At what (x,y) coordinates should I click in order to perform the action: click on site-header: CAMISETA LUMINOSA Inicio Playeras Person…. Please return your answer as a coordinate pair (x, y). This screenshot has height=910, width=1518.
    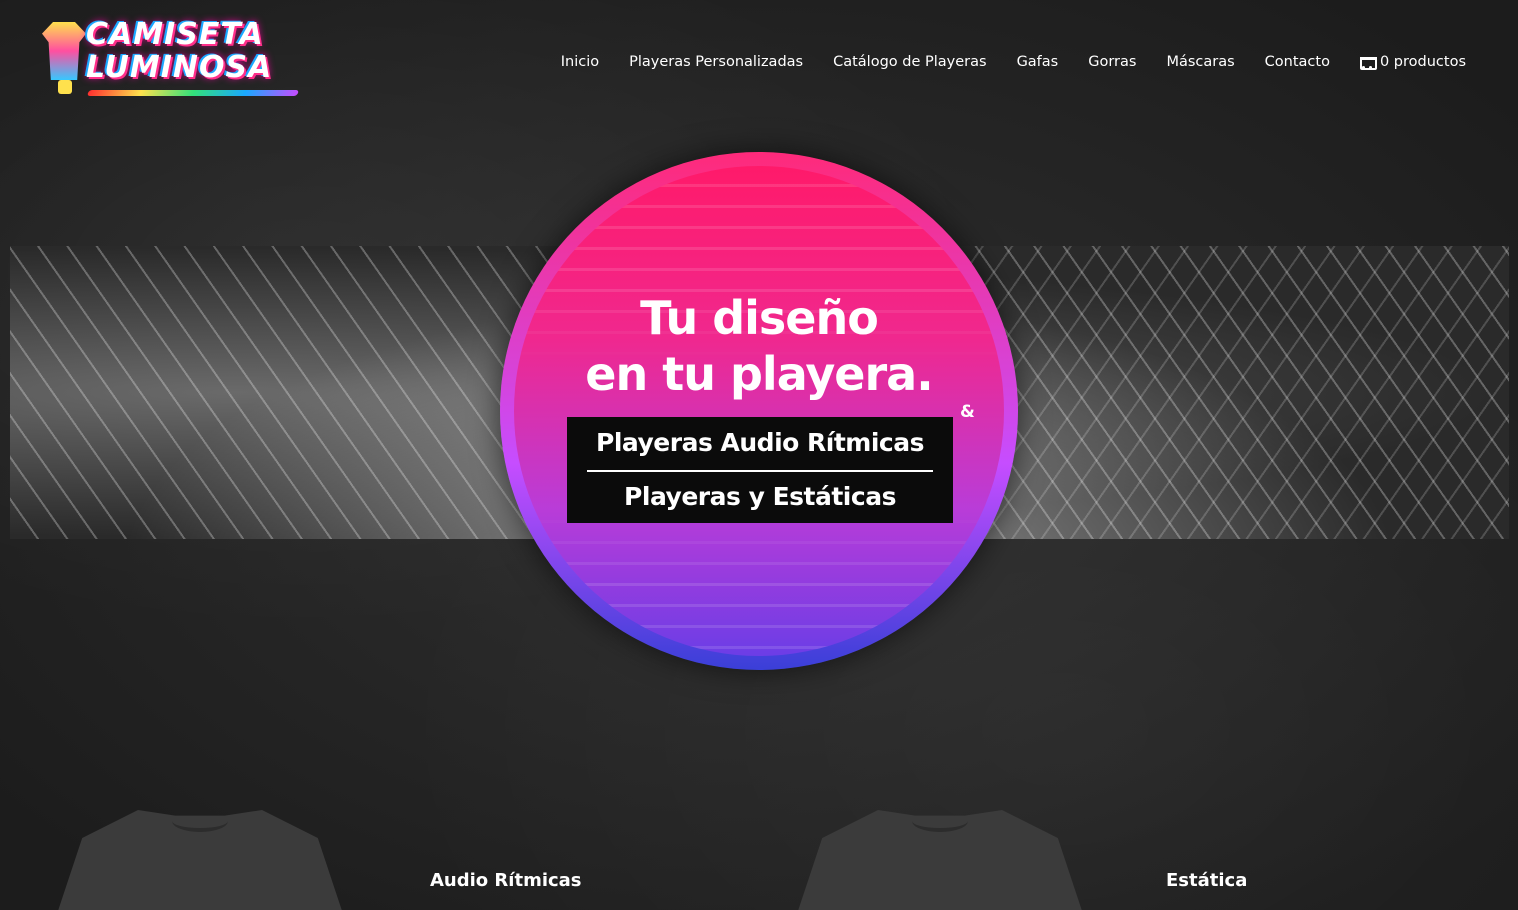
    Looking at the image, I should click on (759, 60).